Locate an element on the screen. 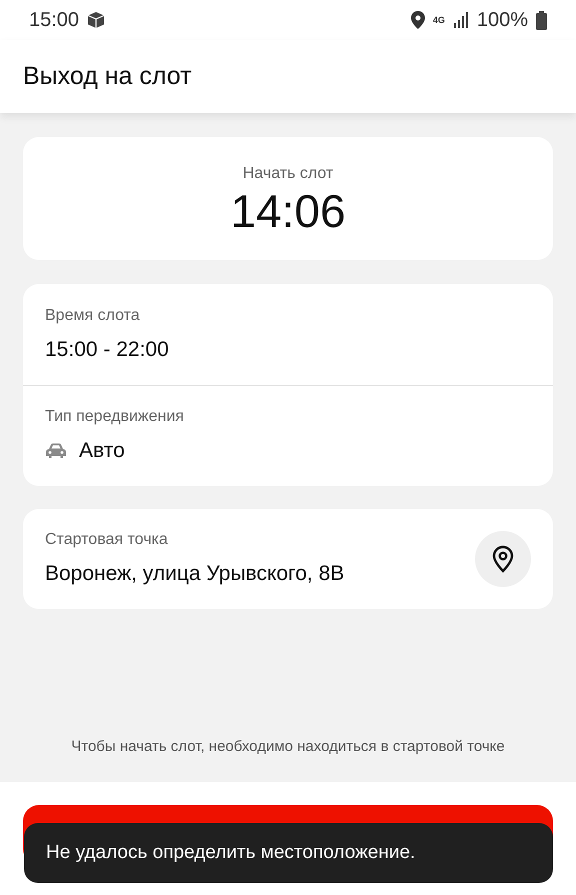 This screenshot has width=576, height=895. network-type: 4G is located at coordinates (438, 20).